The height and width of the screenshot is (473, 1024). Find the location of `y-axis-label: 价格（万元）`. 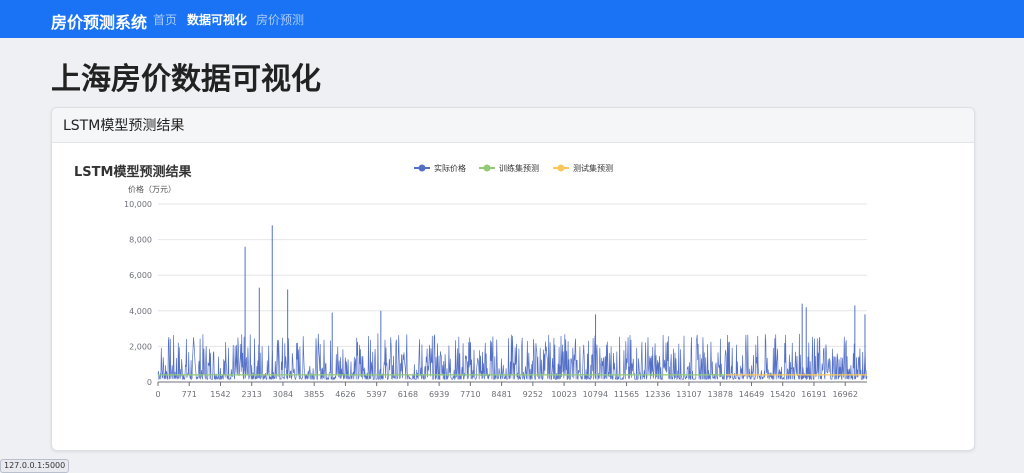

y-axis-label: 价格（万元） is located at coordinates (152, 189).